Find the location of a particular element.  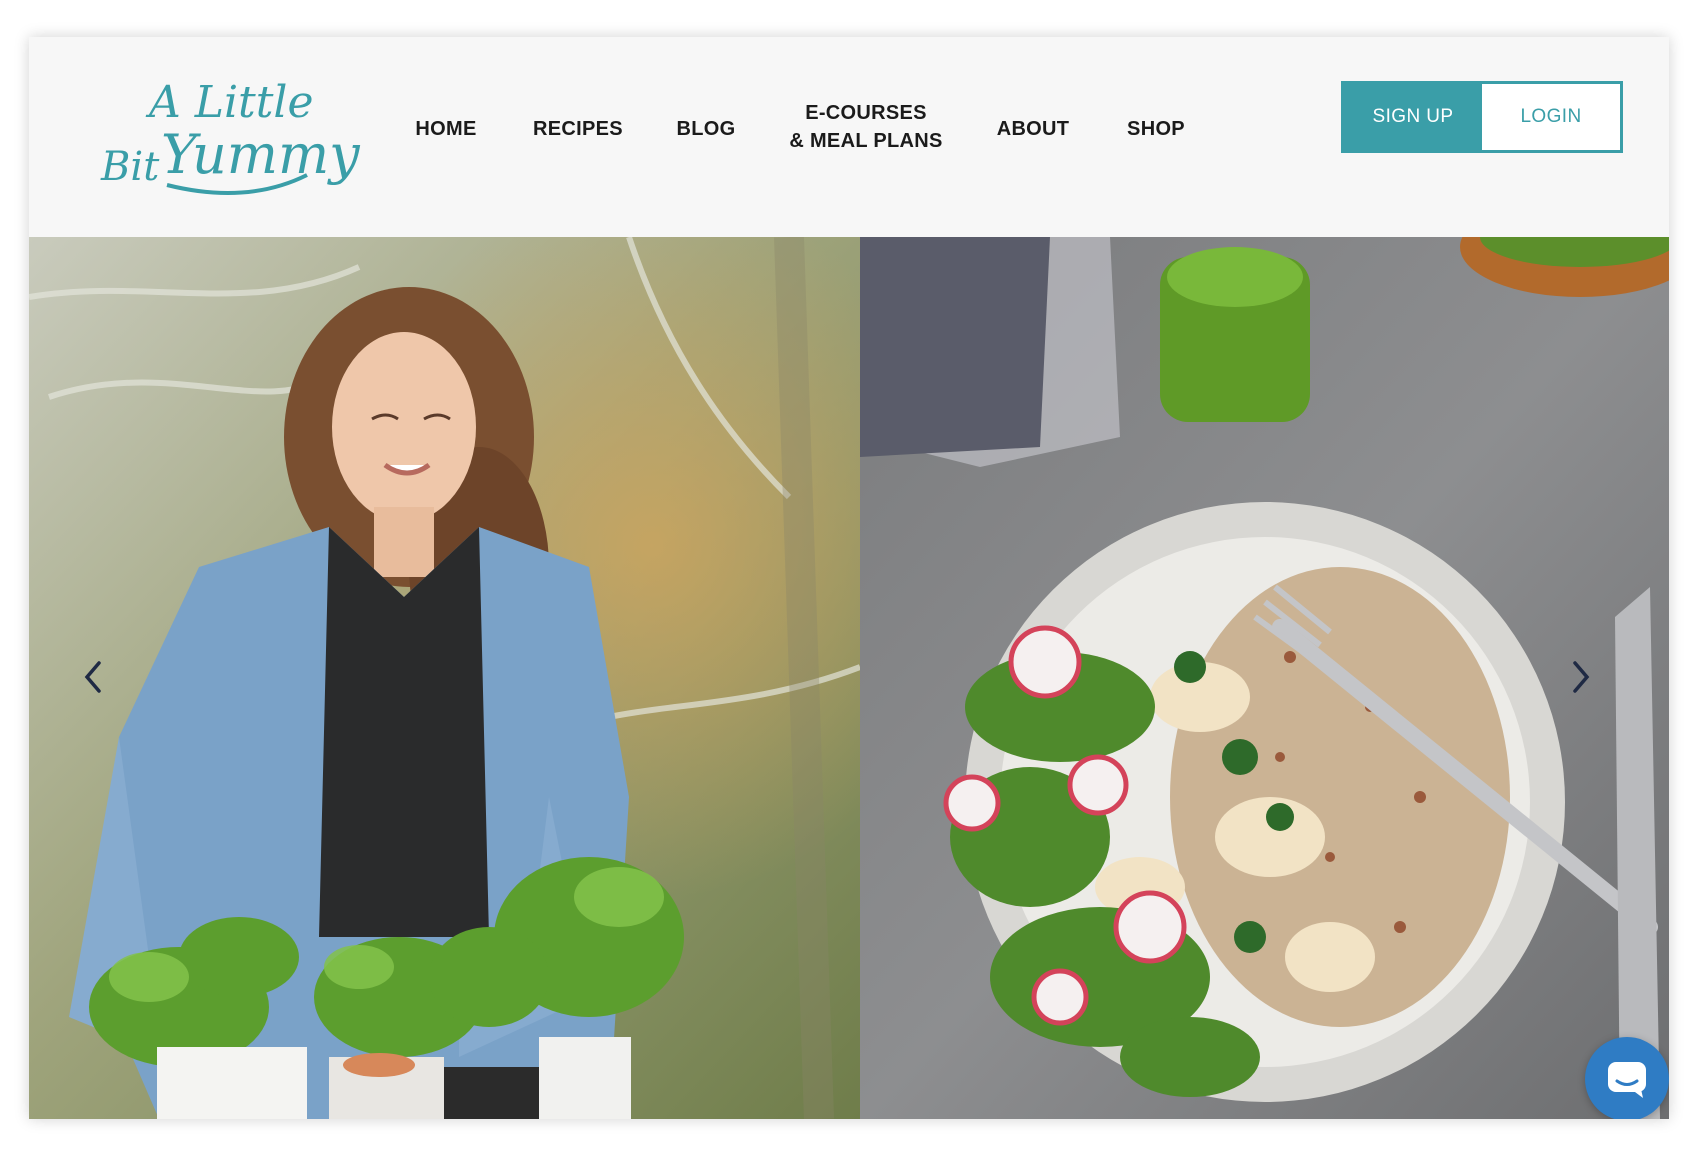

nav-shop: SHOP is located at coordinates (1156, 129).